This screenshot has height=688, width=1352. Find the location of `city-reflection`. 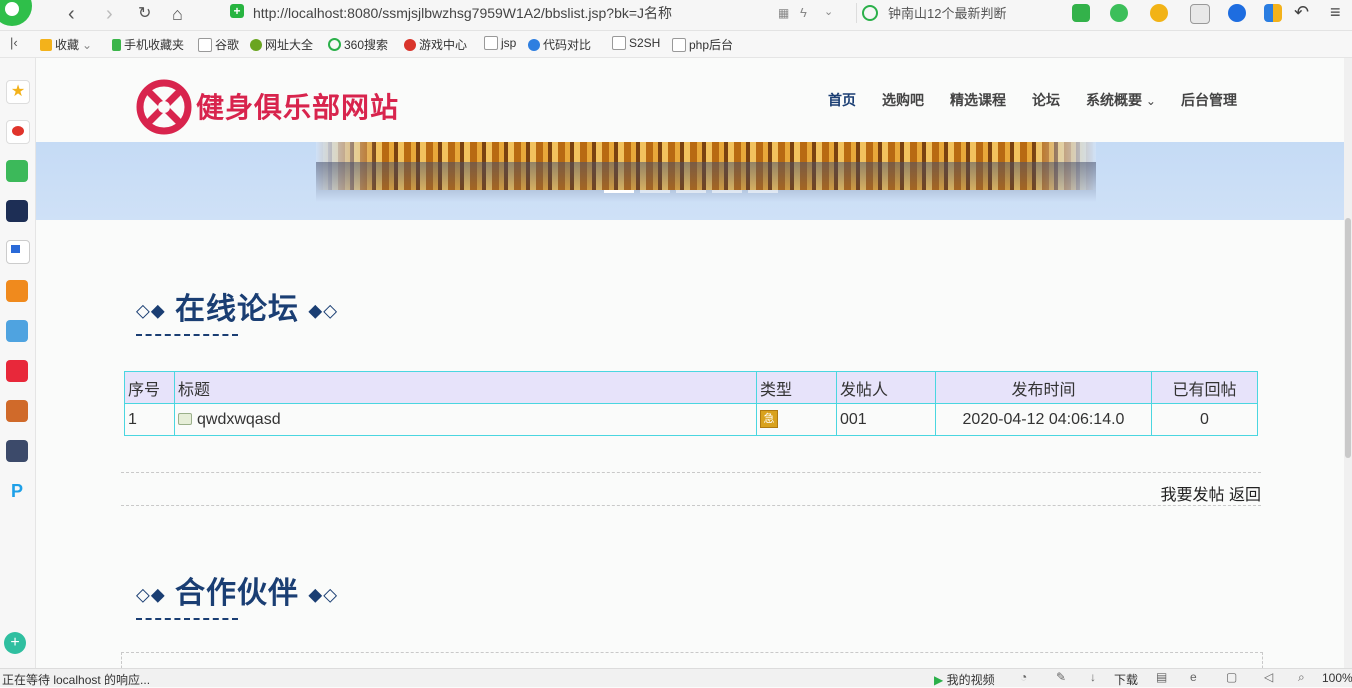

city-reflection is located at coordinates (706, 182).